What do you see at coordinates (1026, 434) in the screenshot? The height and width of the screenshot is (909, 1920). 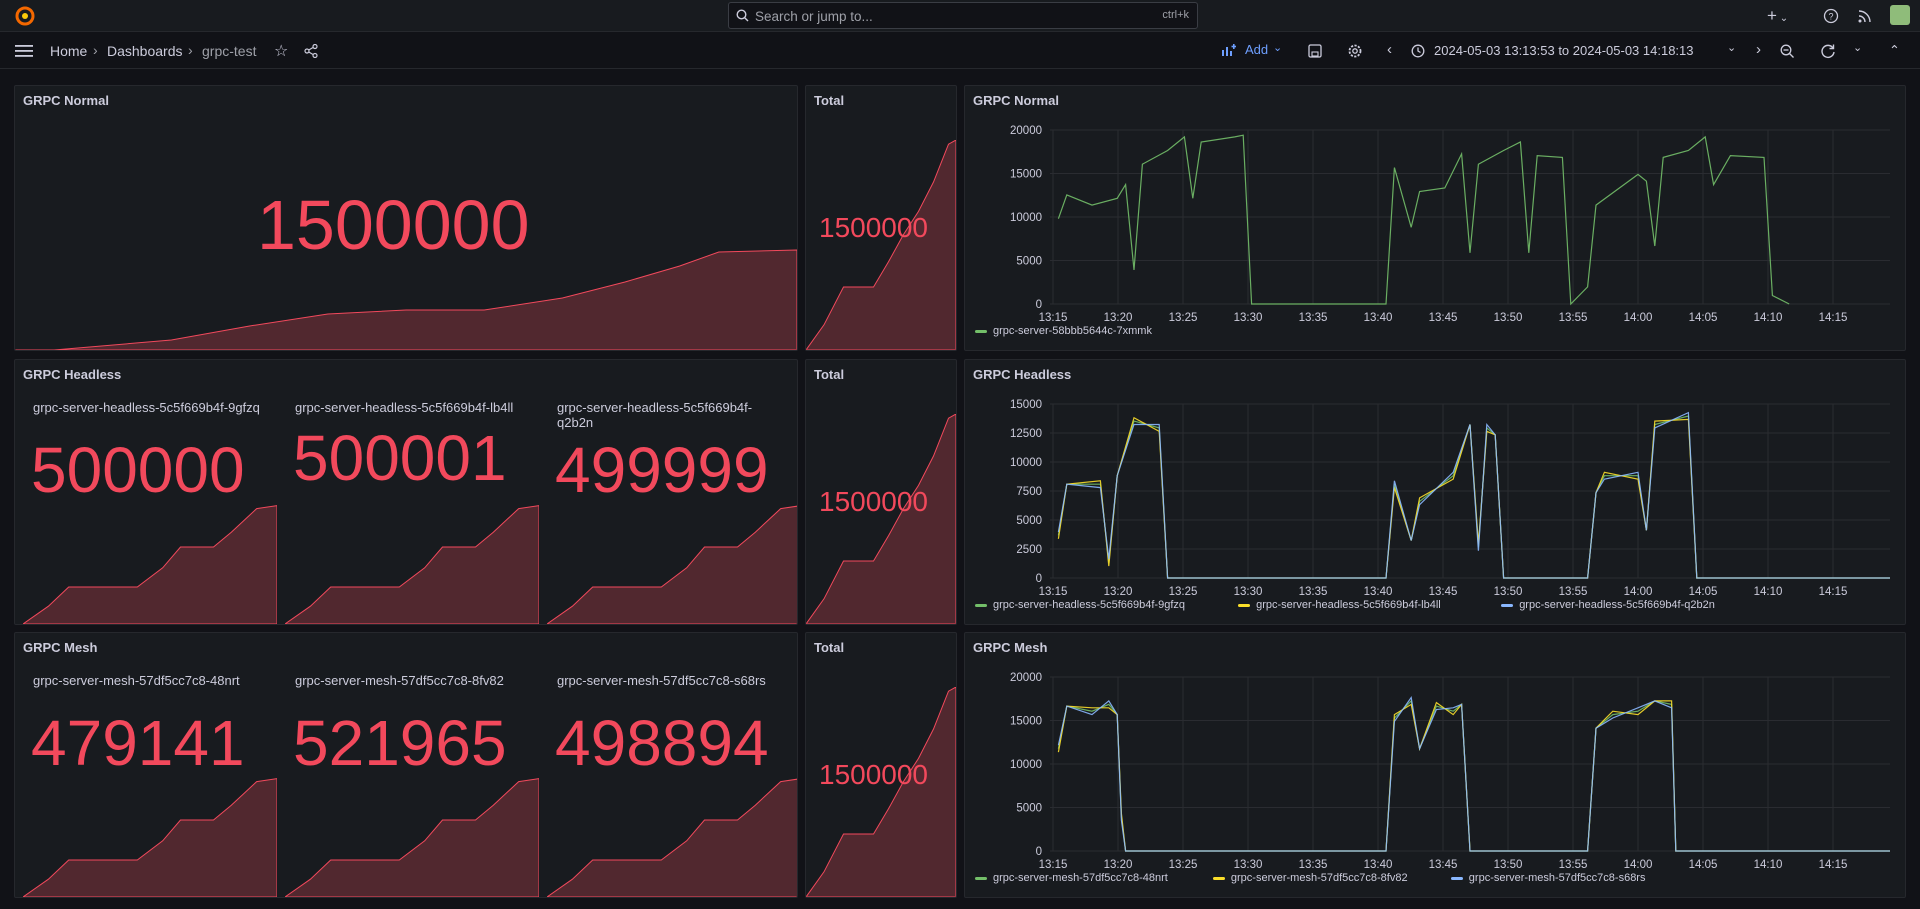 I see `y-tick-label: 12500` at bounding box center [1026, 434].